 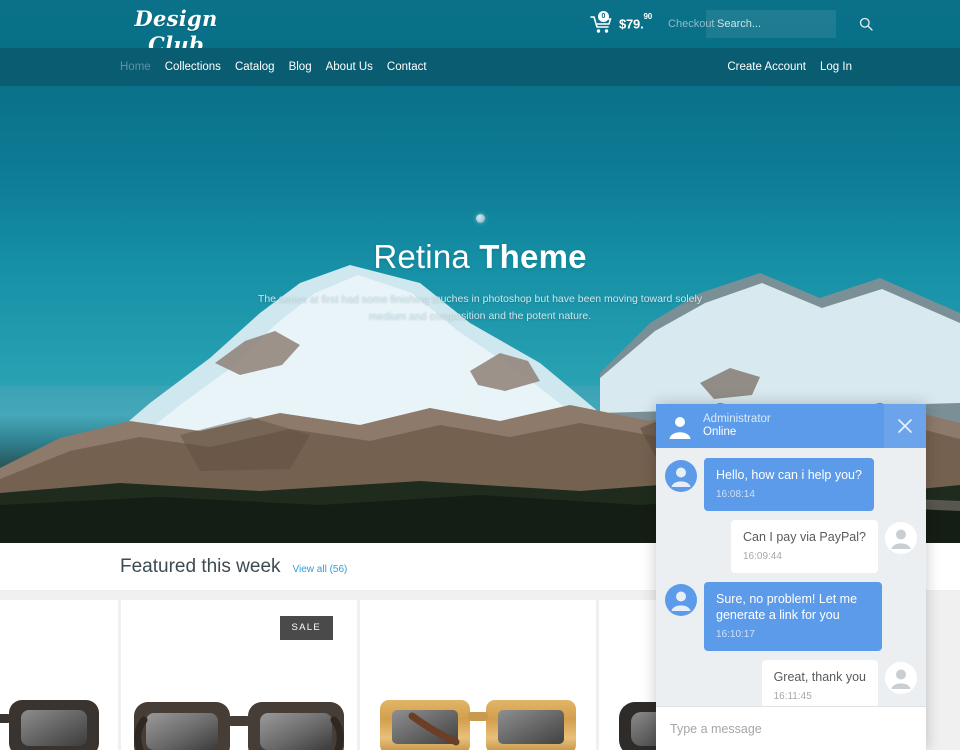 I want to click on chat-message-input, so click(x=791, y=728).